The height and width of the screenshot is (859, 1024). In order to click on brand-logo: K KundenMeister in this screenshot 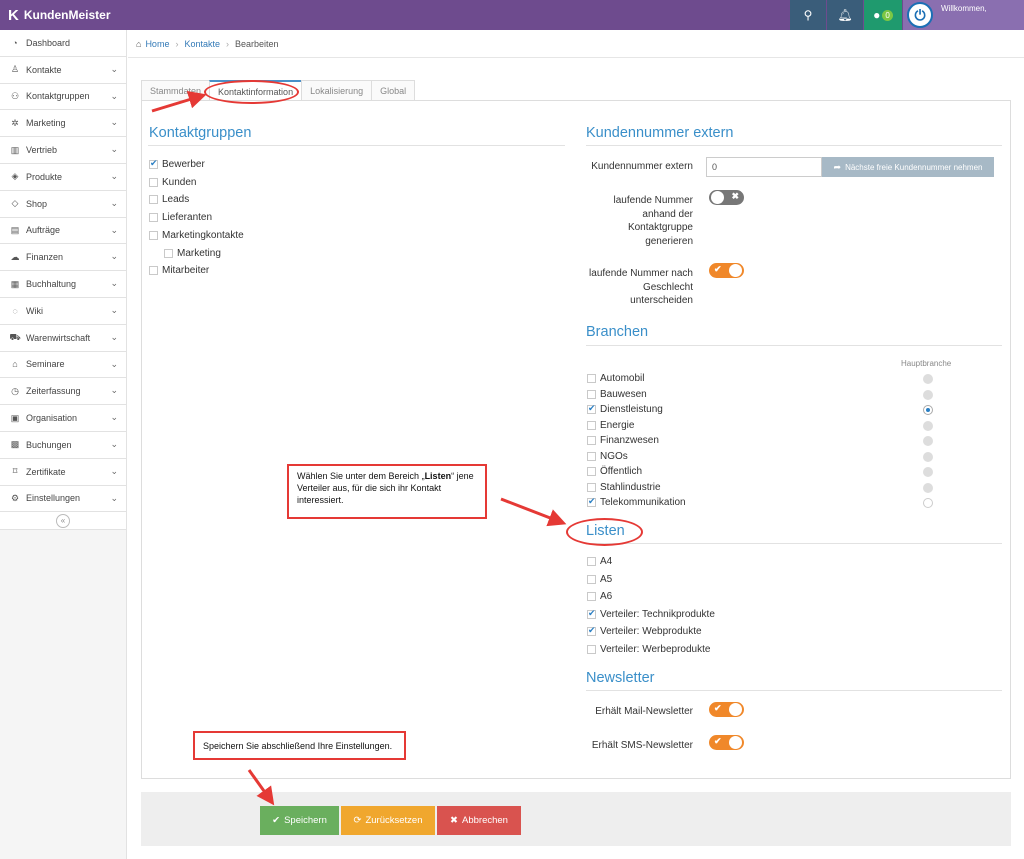, I will do `click(59, 15)`.